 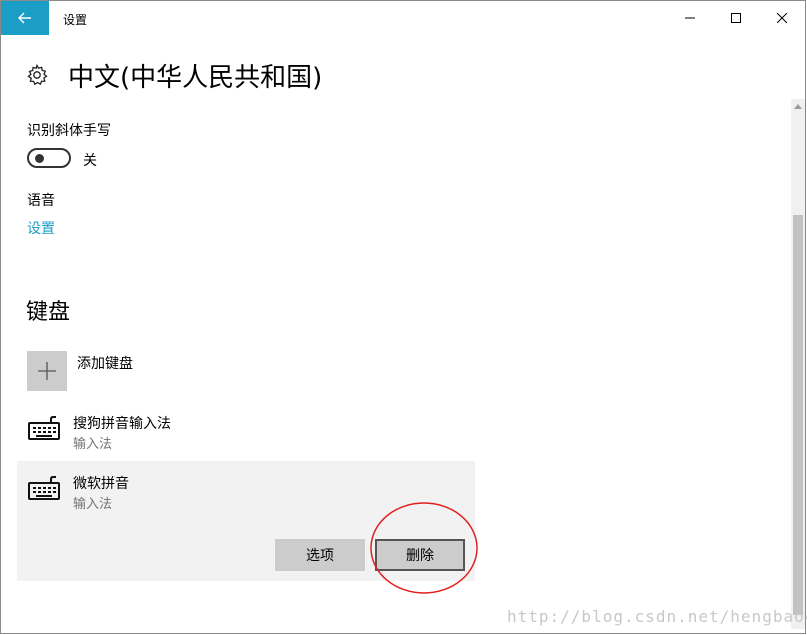 What do you see at coordinates (195, 78) in the screenshot?
I see `page-title: 中文(中华人民共和国)` at bounding box center [195, 78].